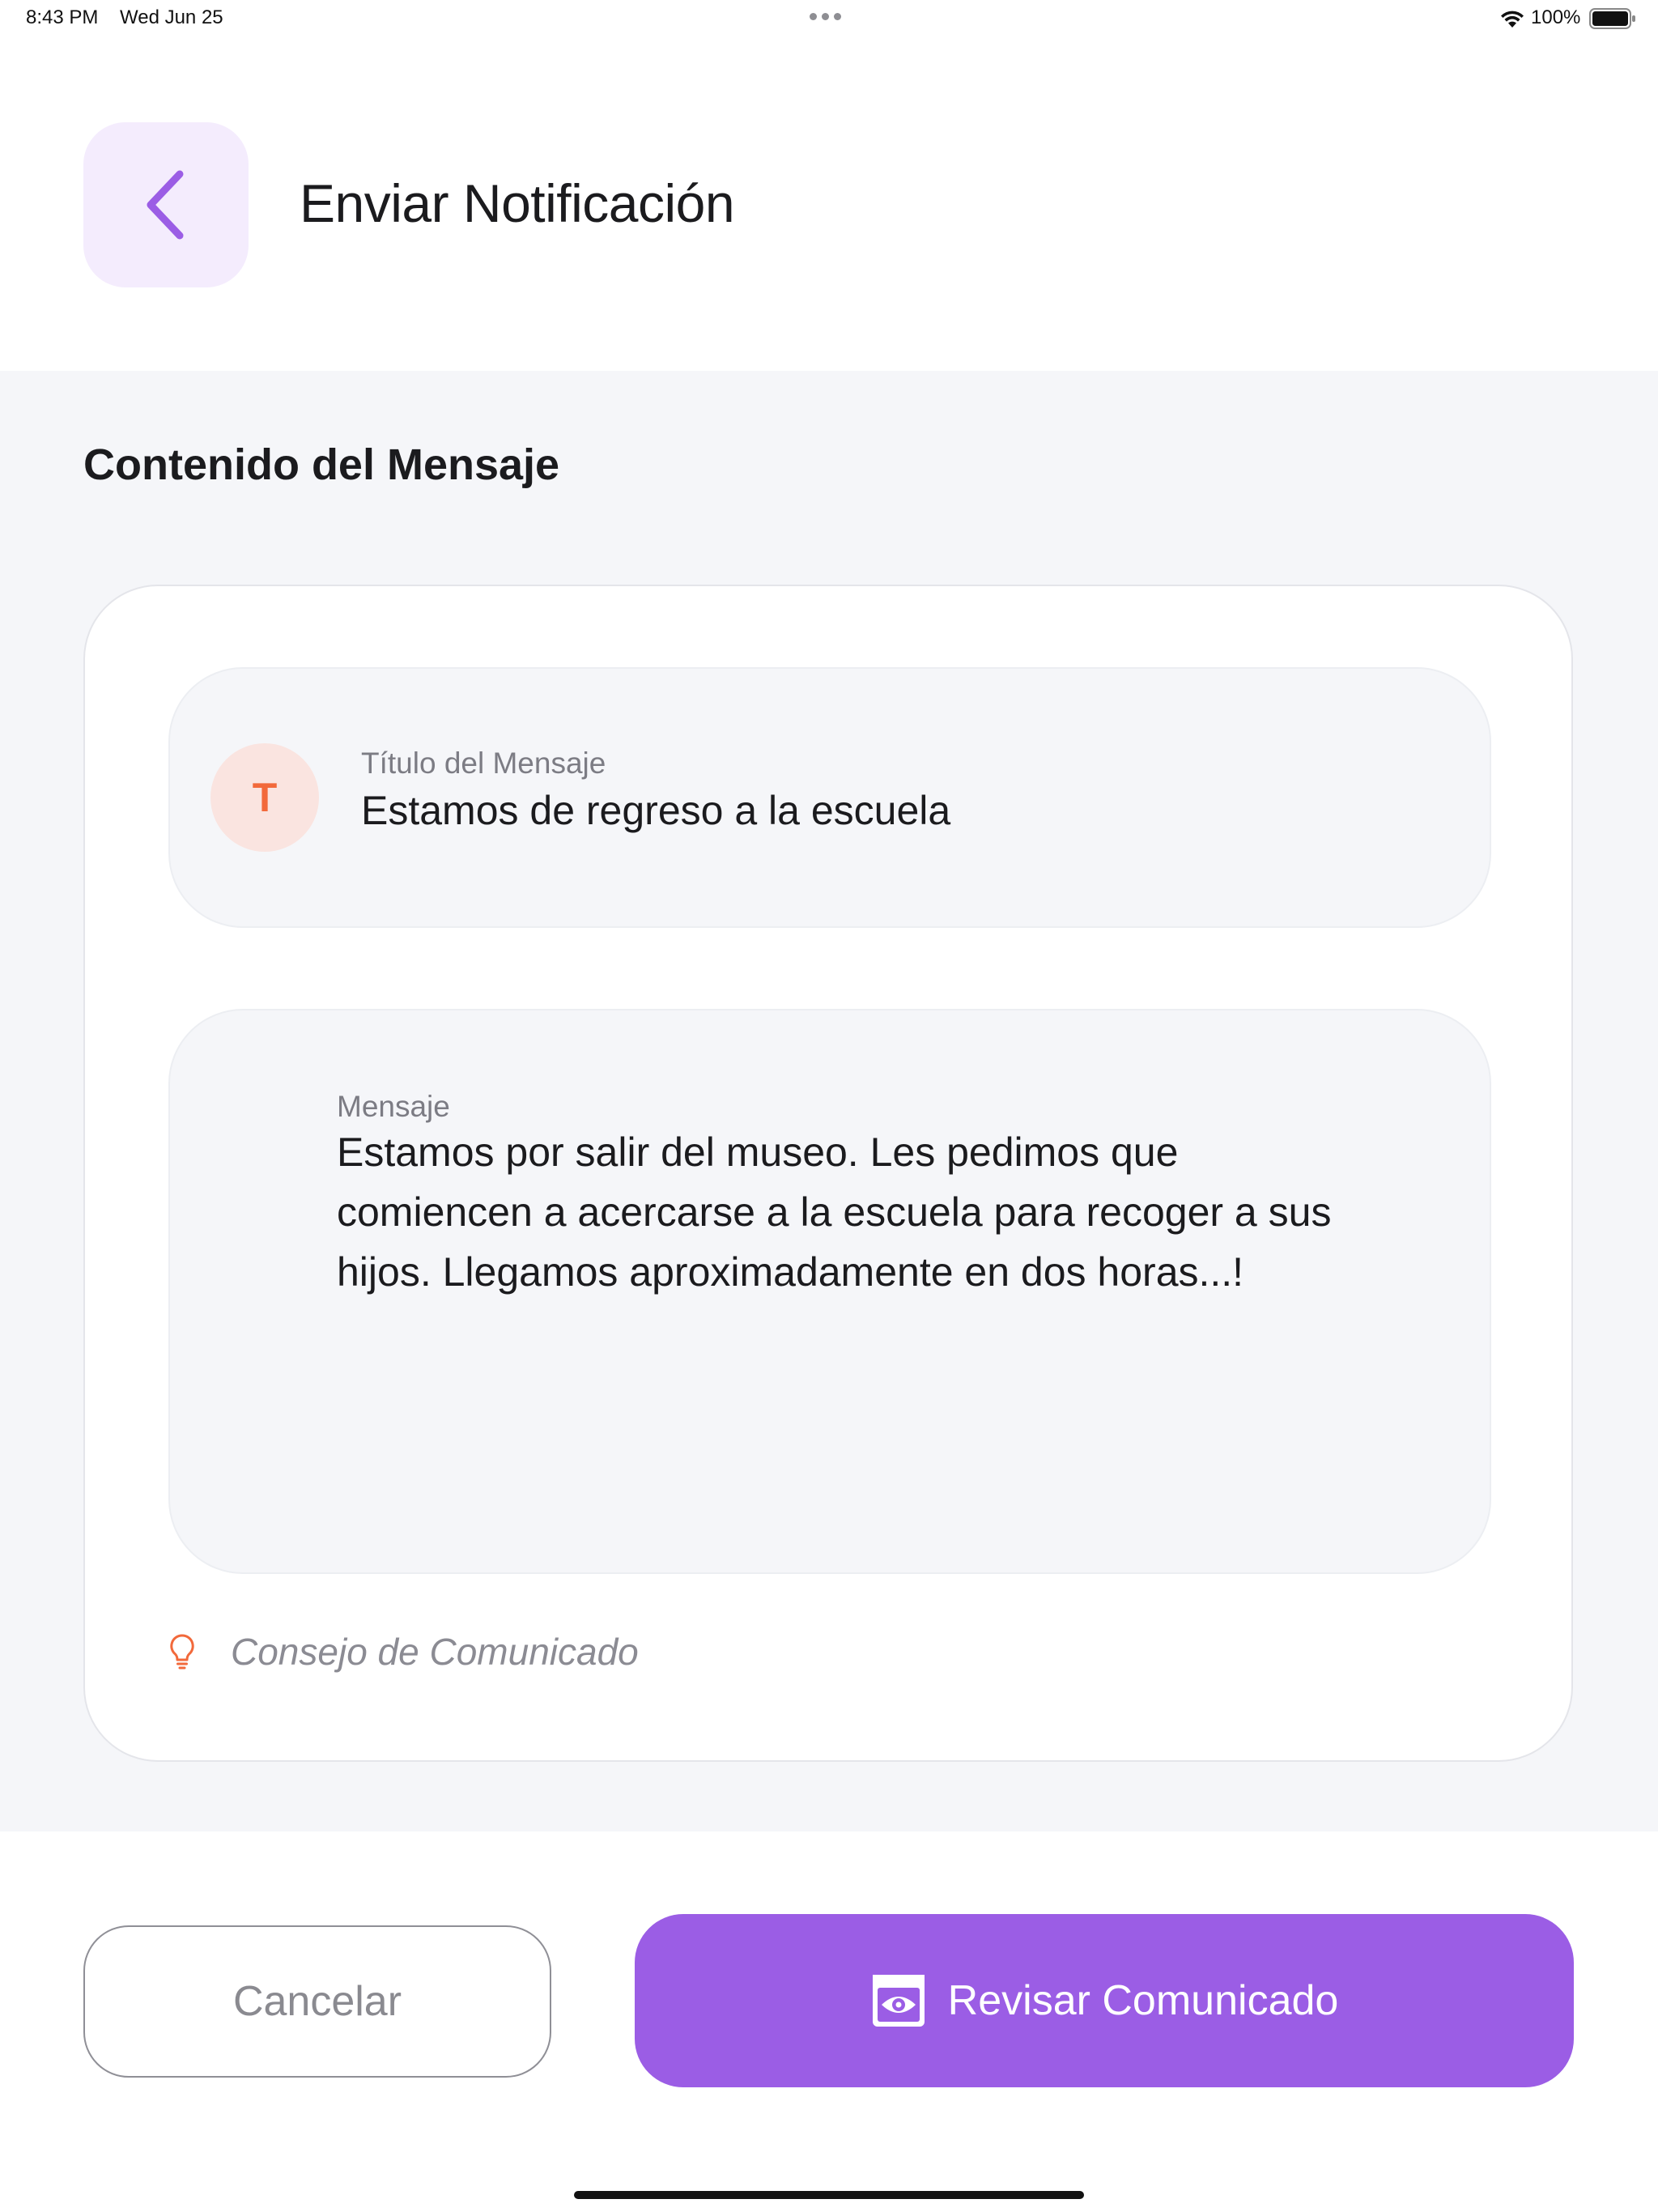 This screenshot has width=1658, height=2212. I want to click on battery-percentage: 100%, so click(1556, 17).